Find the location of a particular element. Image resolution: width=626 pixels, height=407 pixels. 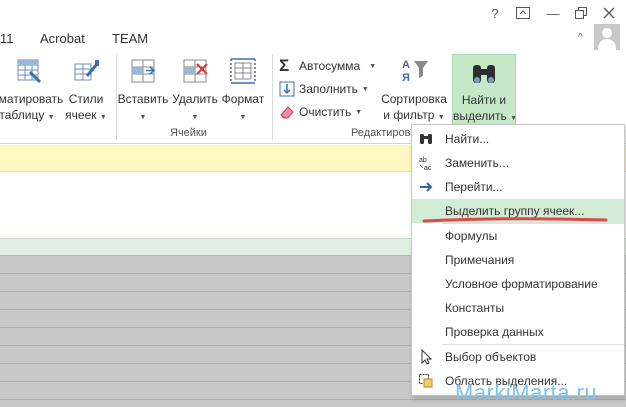

ribbon-display-options-button is located at coordinates (523, 13).